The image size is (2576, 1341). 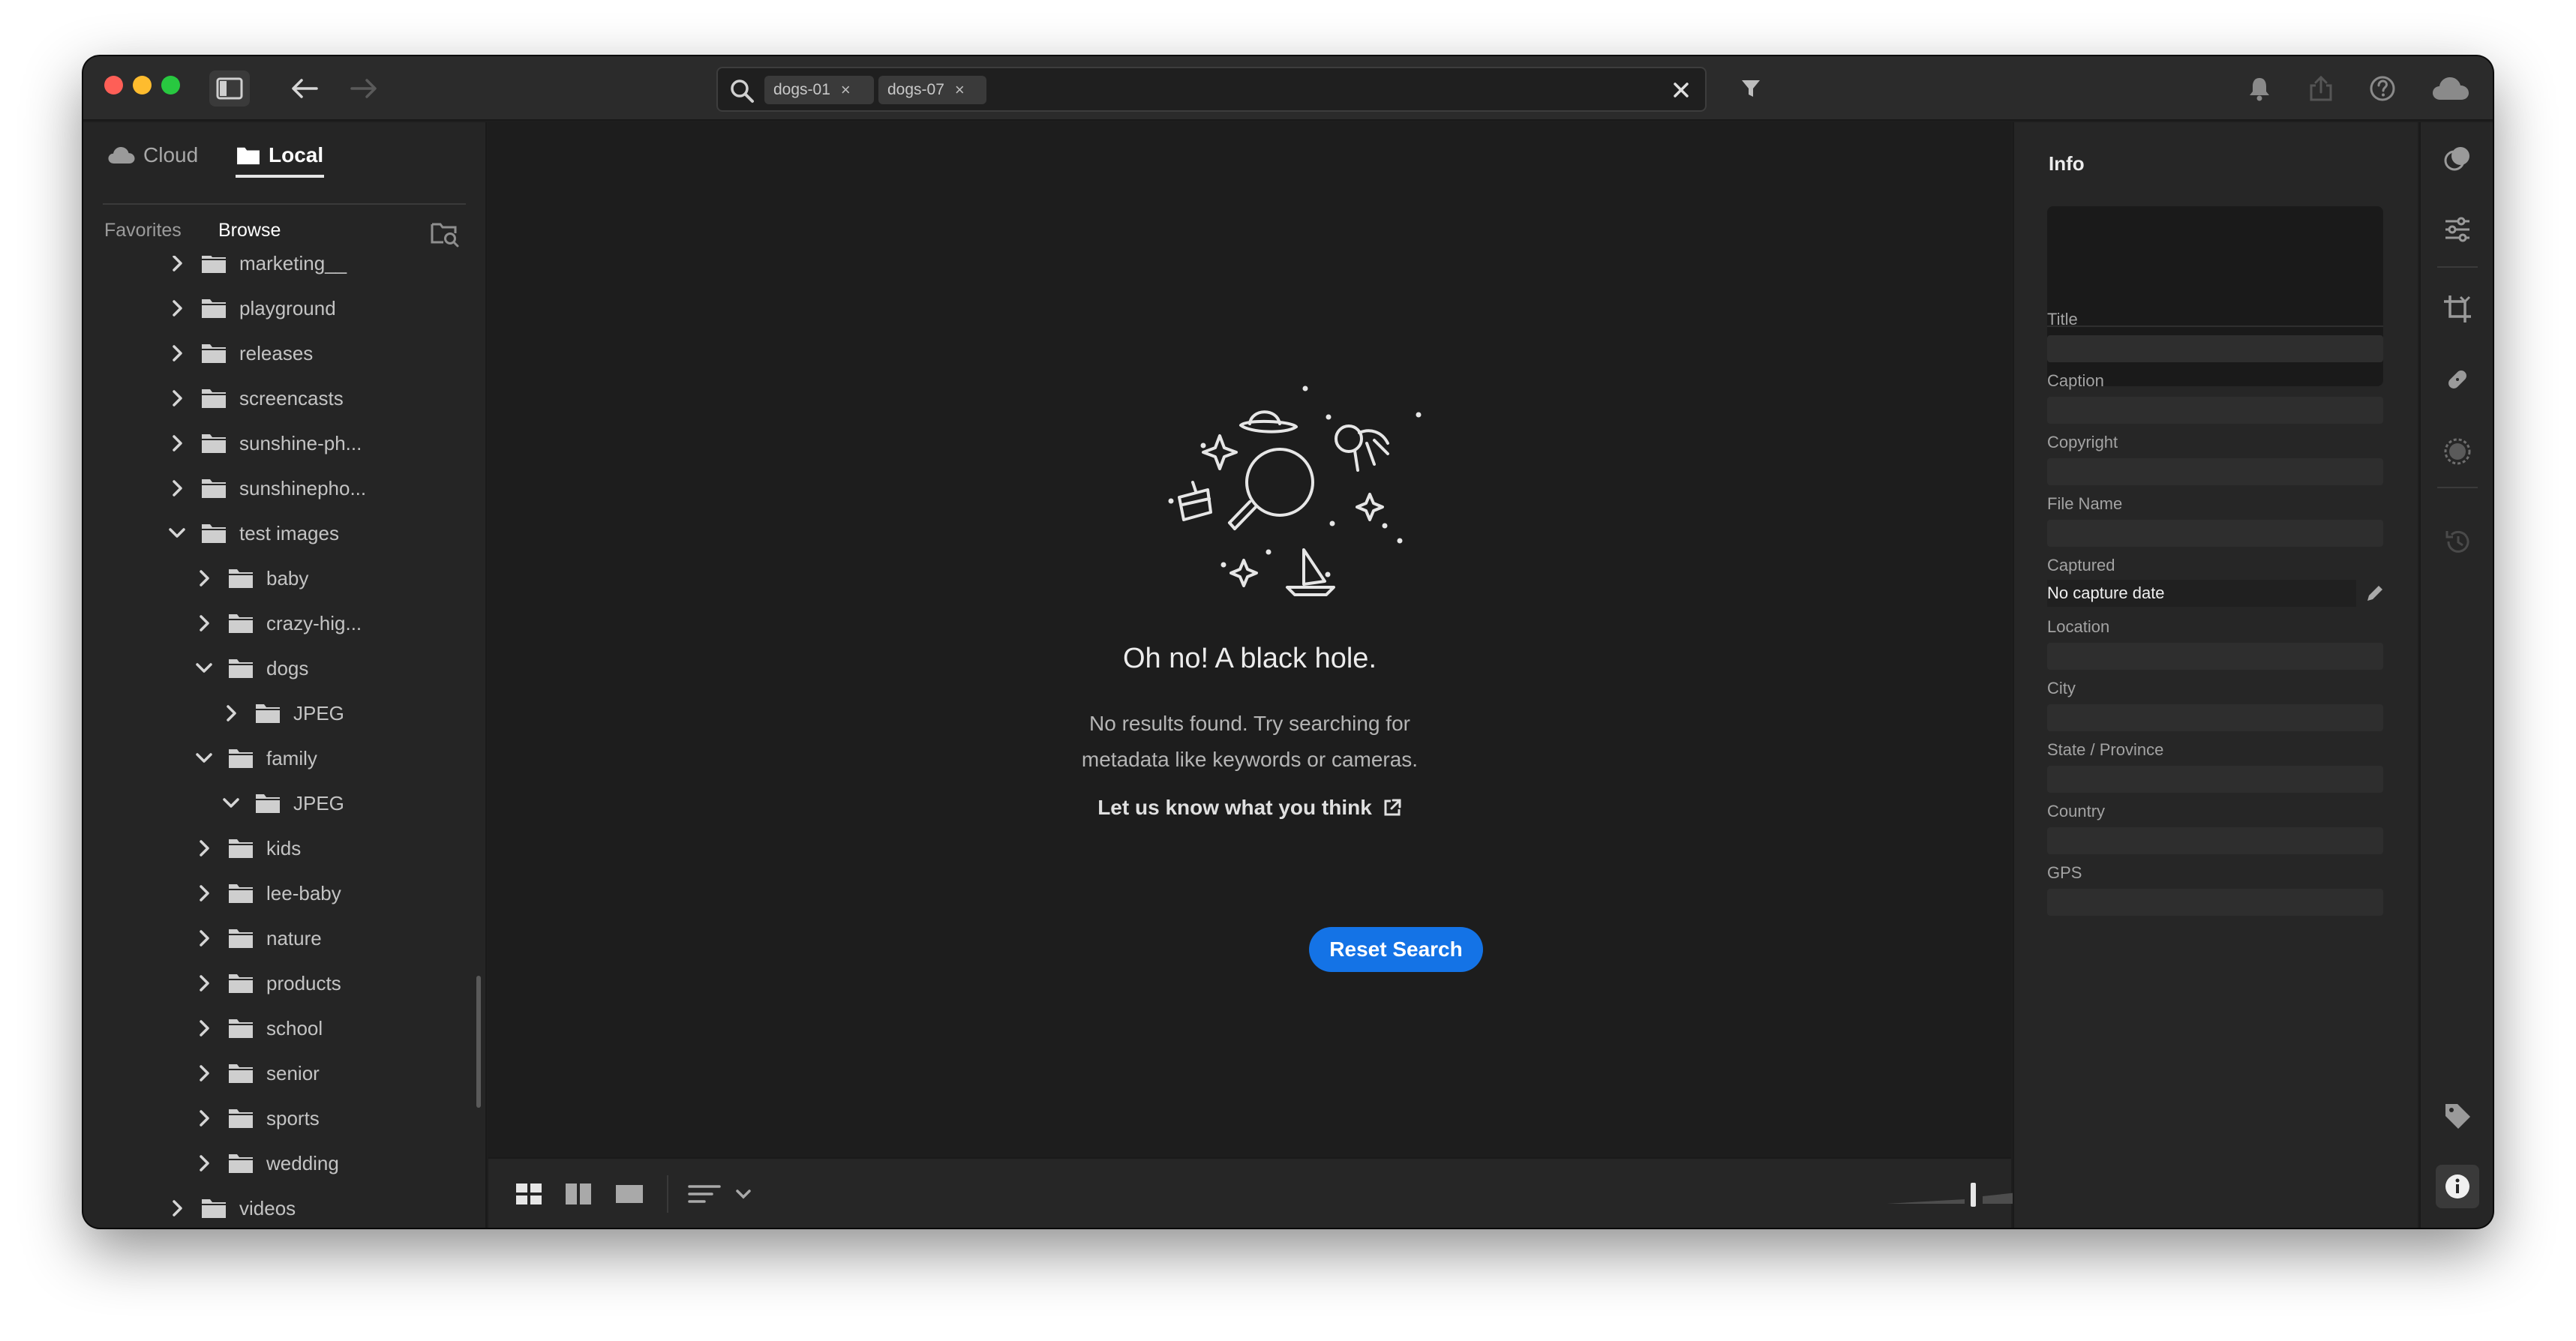 I want to click on tab-favorites: Favorites, so click(x=143, y=231).